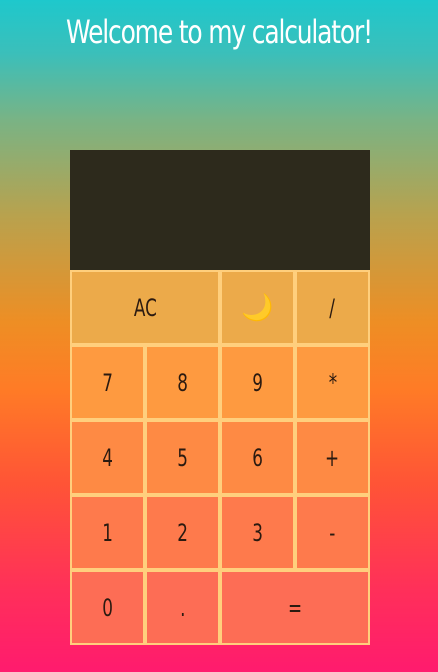 This screenshot has width=438, height=672. I want to click on digit-1-label: 1, so click(107, 532).